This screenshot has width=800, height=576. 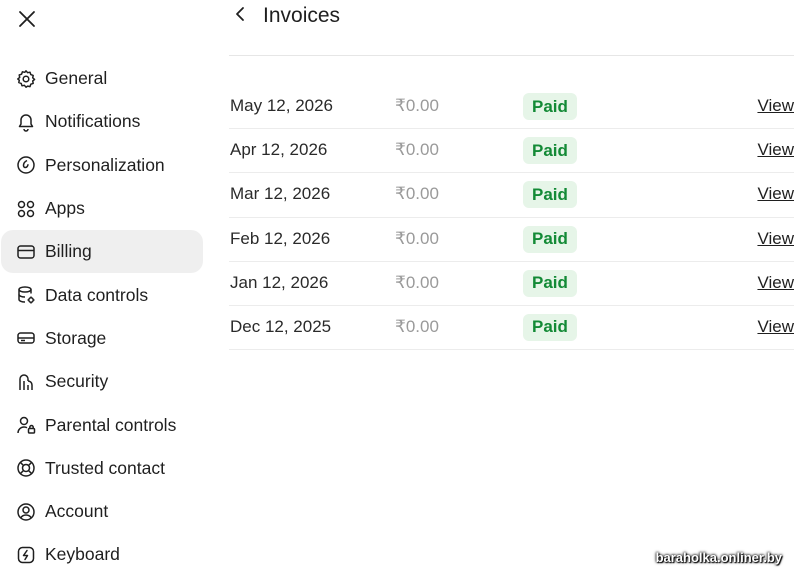 What do you see at coordinates (26, 555) in the screenshot?
I see `keyboard-icon` at bounding box center [26, 555].